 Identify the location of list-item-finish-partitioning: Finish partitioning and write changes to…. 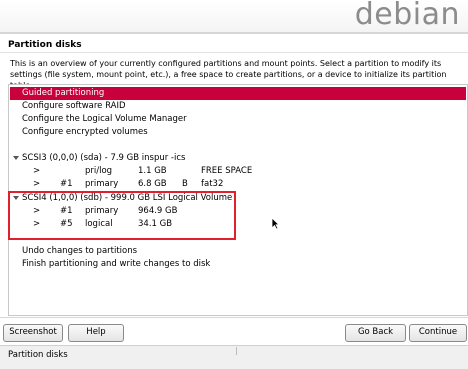
(238, 264).